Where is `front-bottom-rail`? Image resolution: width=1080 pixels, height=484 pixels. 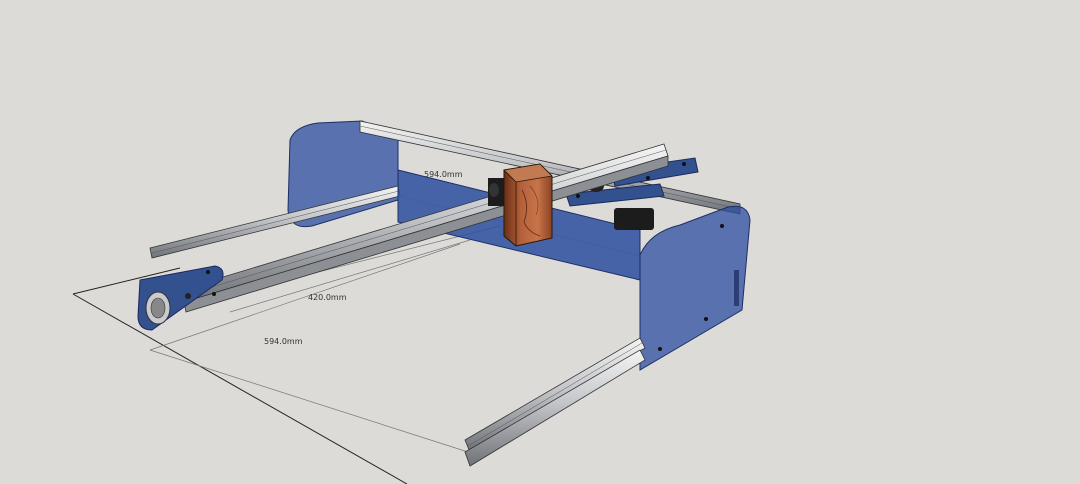 front-bottom-rail is located at coordinates (555, 402).